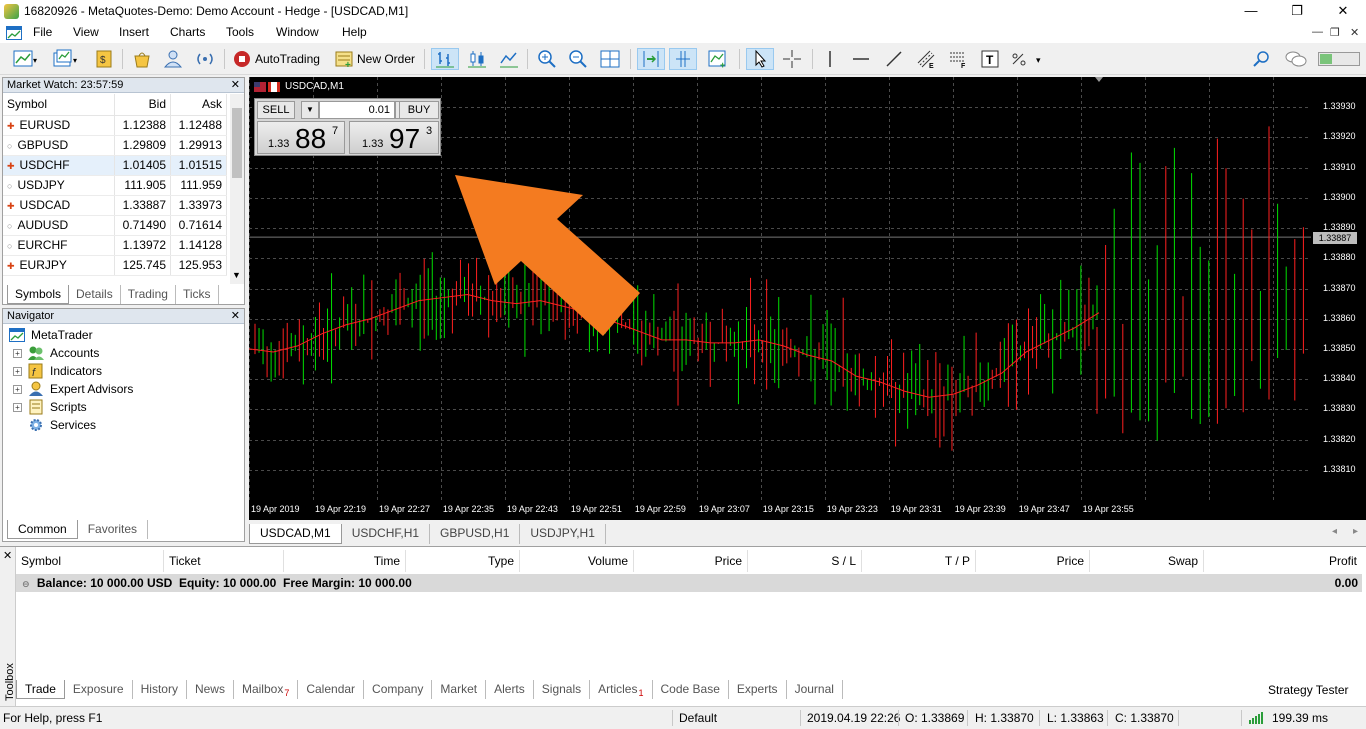  Describe the element at coordinates (475, 534) in the screenshot. I see `chart-tab-gbpusd: GBPUSD,H1` at that location.